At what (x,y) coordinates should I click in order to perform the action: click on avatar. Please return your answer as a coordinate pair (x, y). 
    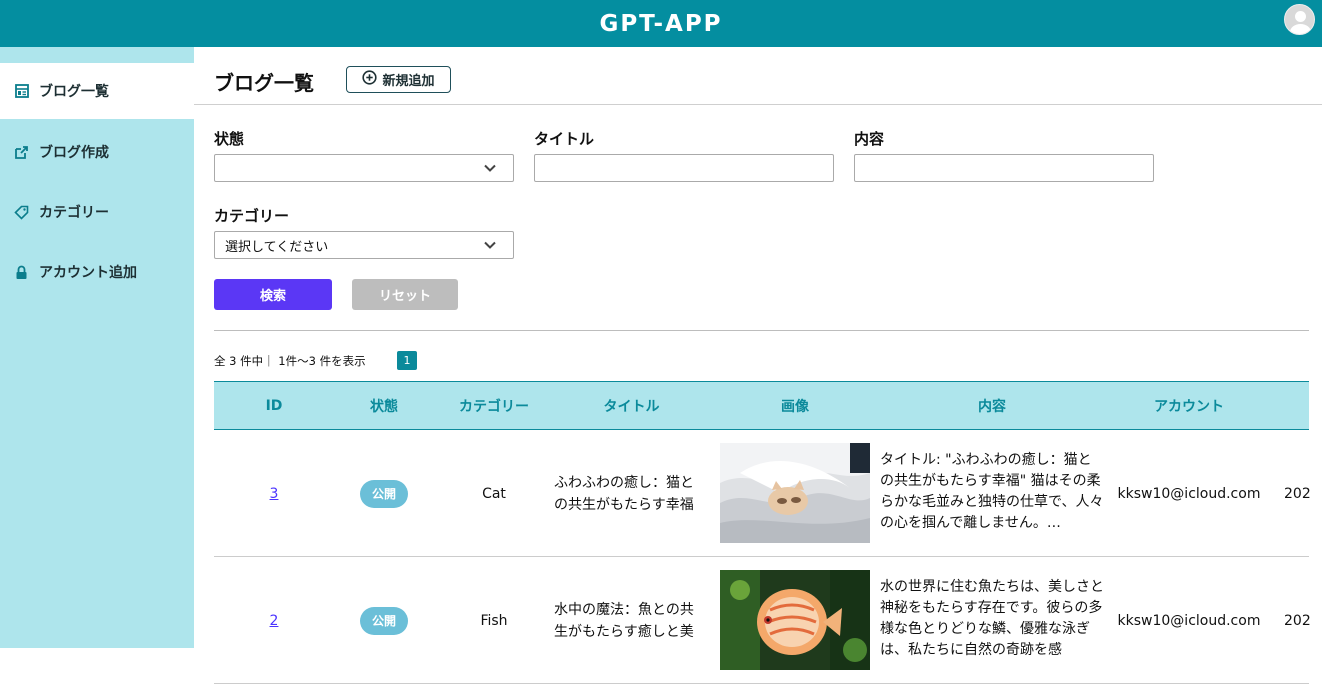
    Looking at the image, I should click on (1299, 19).